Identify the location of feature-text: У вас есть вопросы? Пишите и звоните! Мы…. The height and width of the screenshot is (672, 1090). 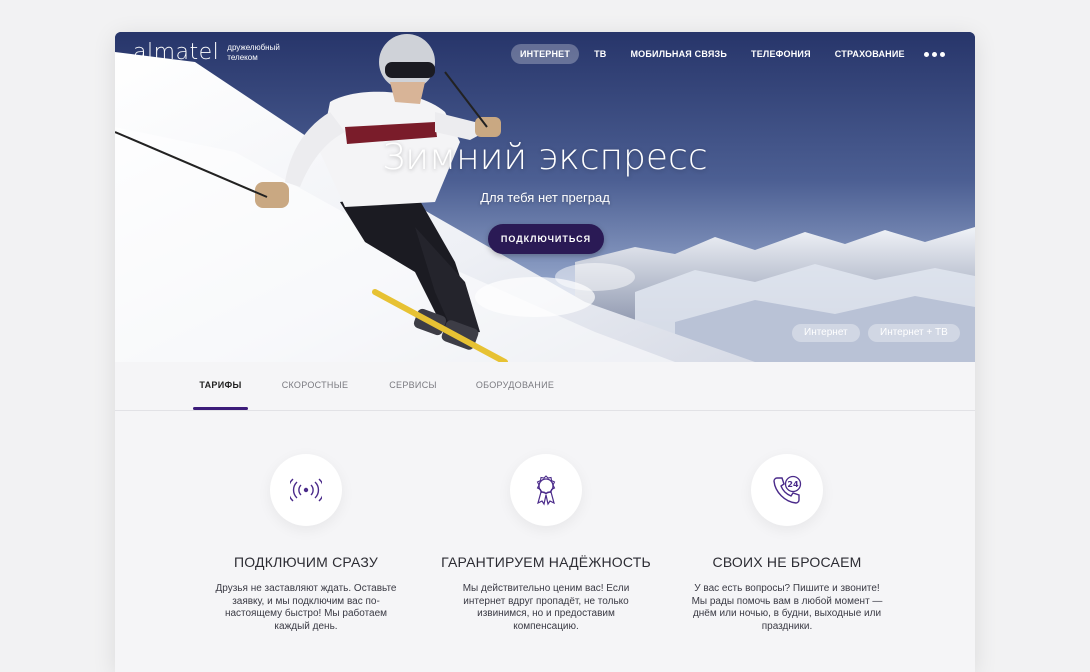
(787, 607).